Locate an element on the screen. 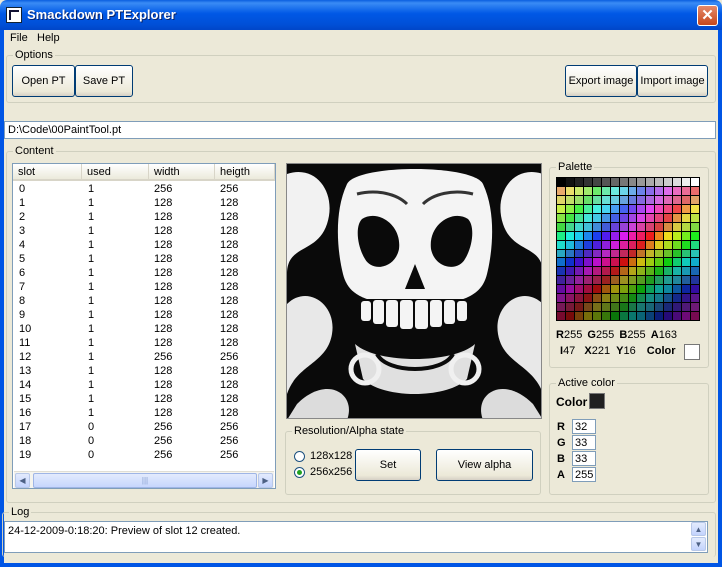  active-a-input: 255 is located at coordinates (584, 474).